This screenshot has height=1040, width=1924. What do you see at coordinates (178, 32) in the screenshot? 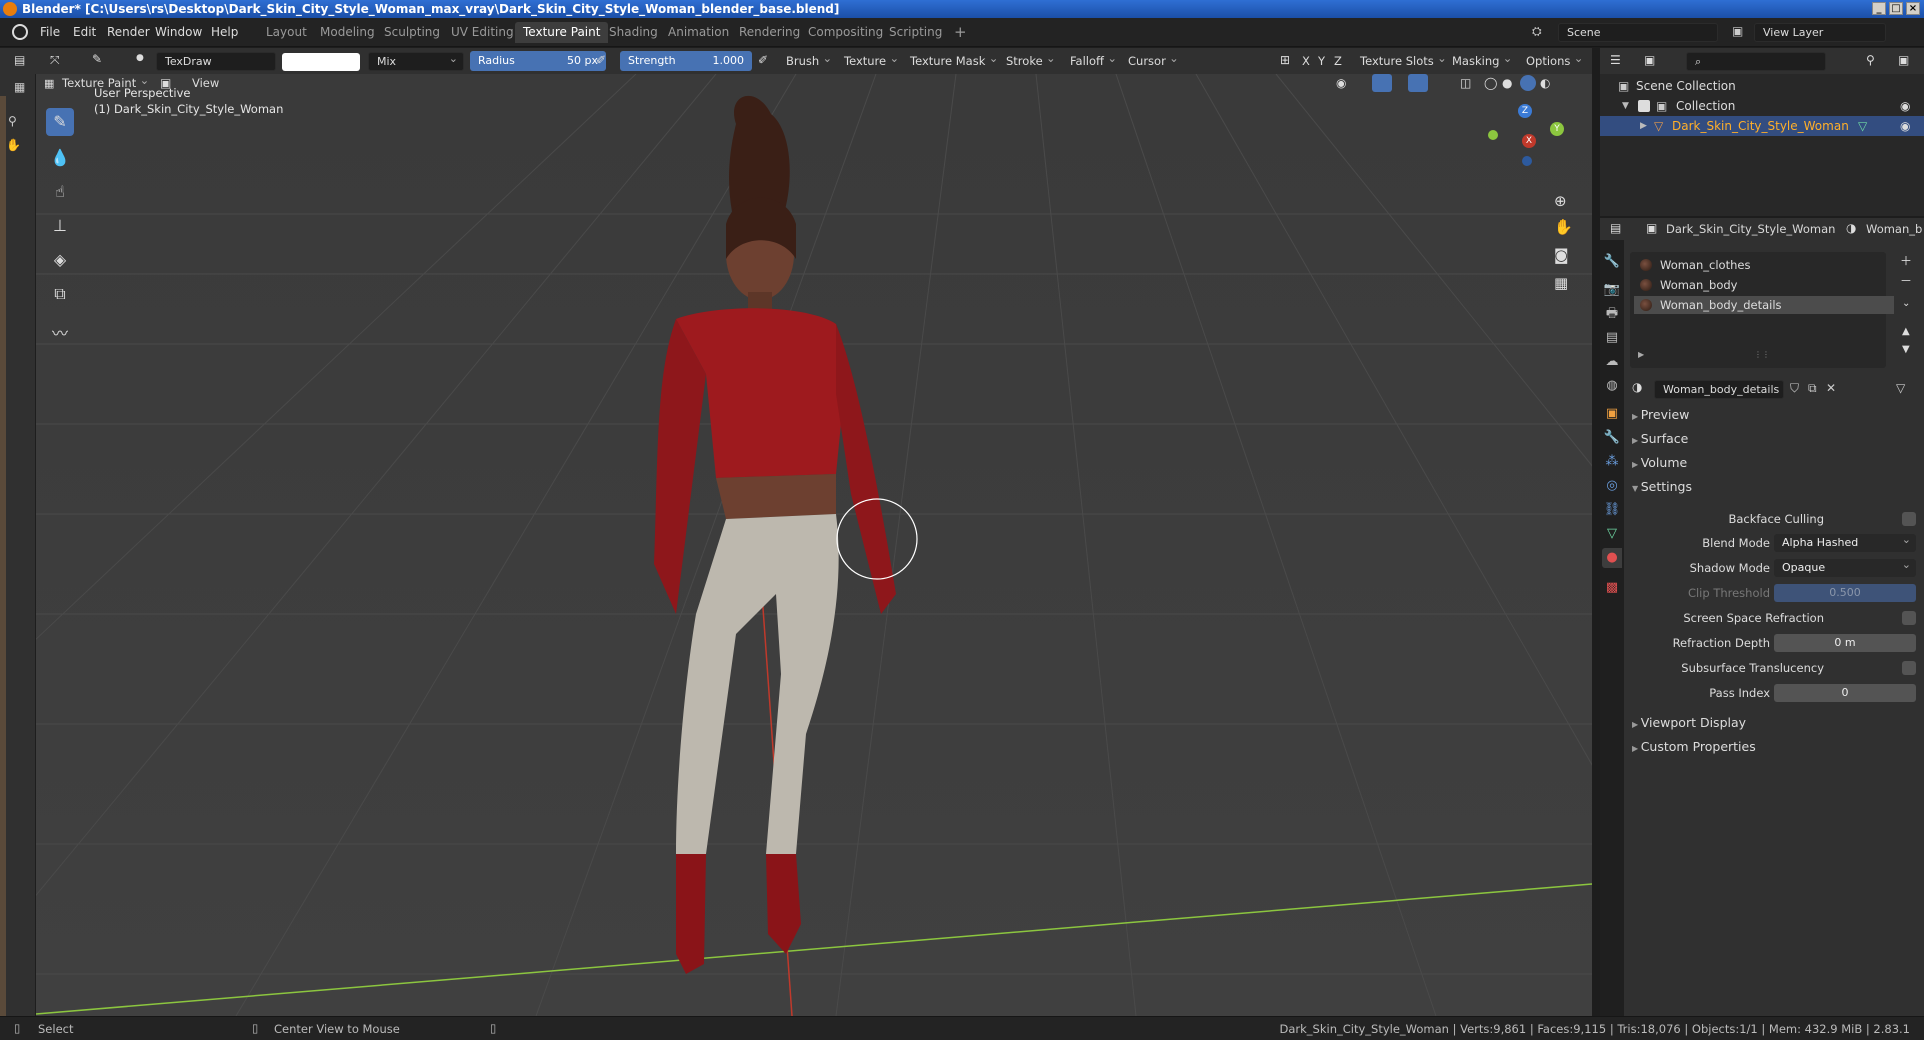
I see `menu-window: Window` at bounding box center [178, 32].